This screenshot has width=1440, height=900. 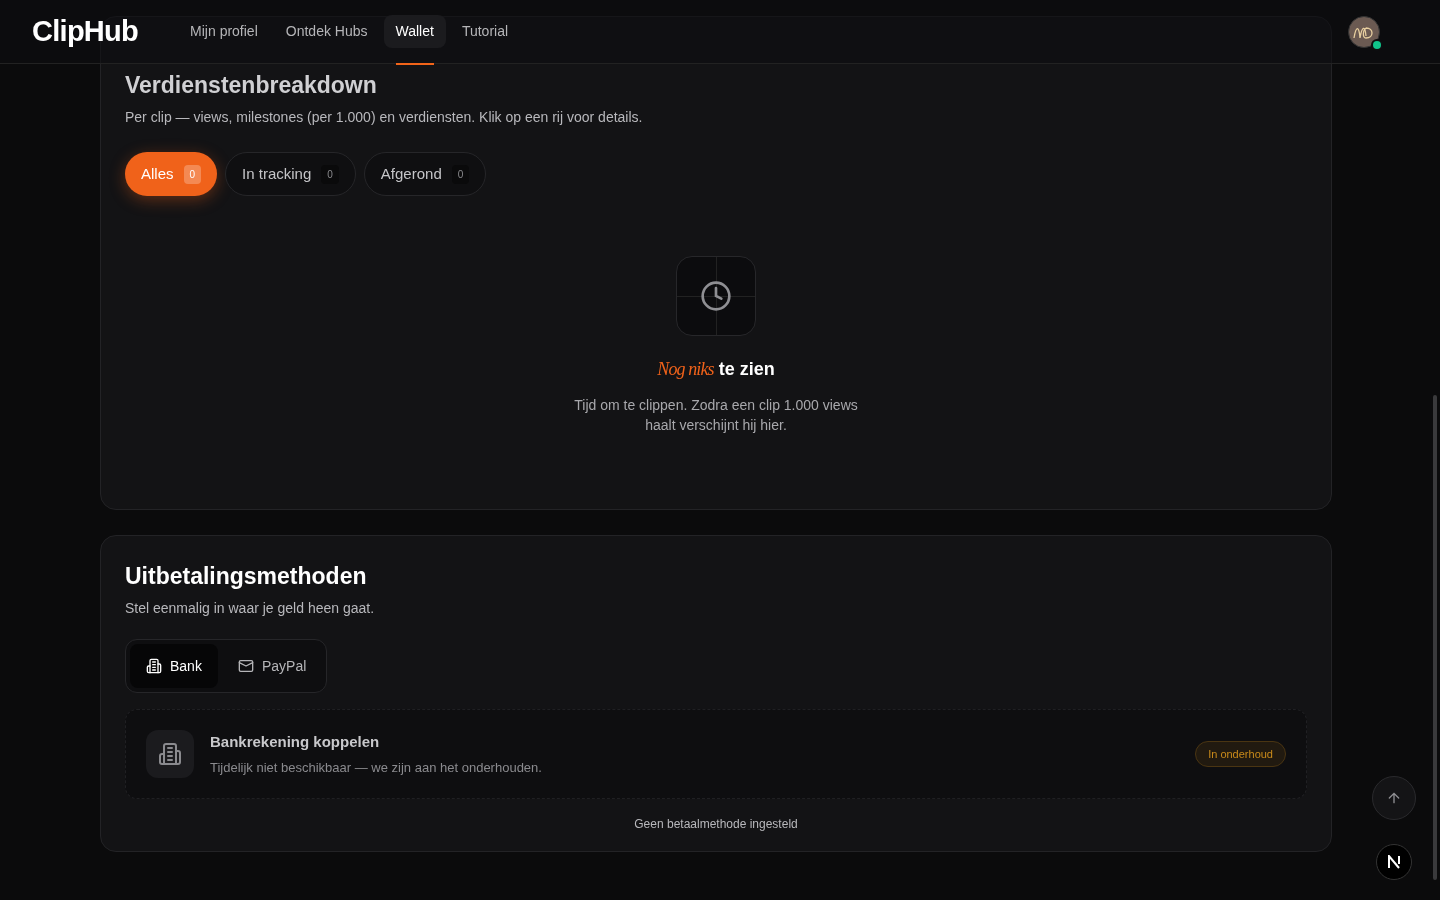 I want to click on filter-pill: Afgerond 0, so click(x=425, y=174).